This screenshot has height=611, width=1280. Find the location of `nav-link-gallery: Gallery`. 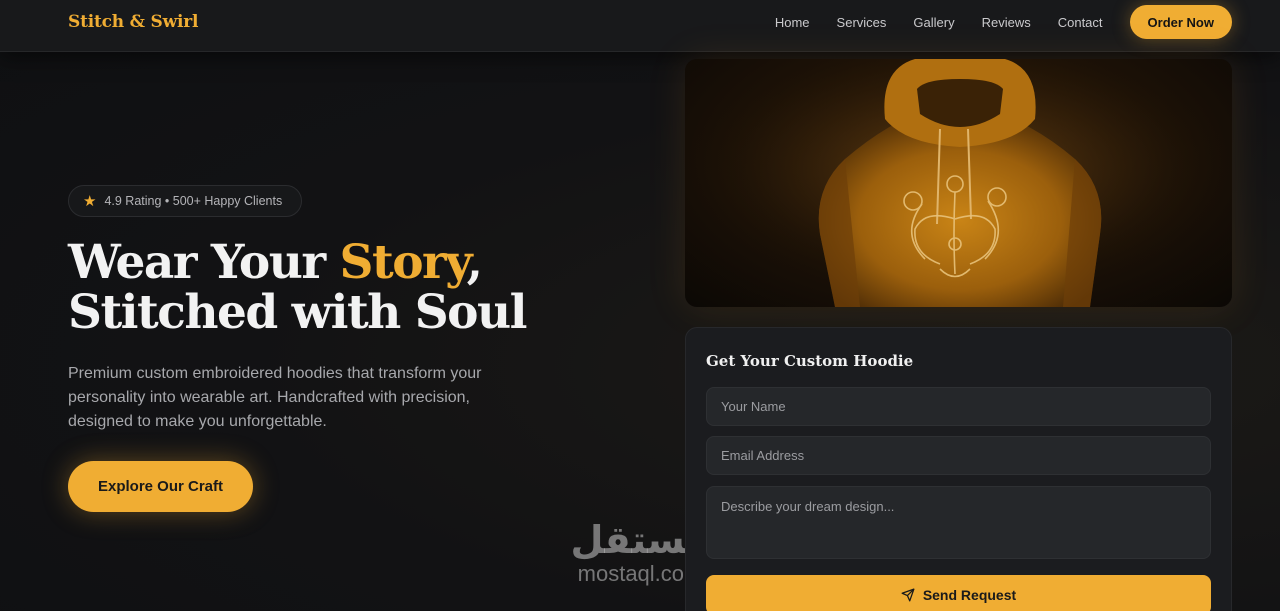

nav-link-gallery: Gallery is located at coordinates (933, 22).